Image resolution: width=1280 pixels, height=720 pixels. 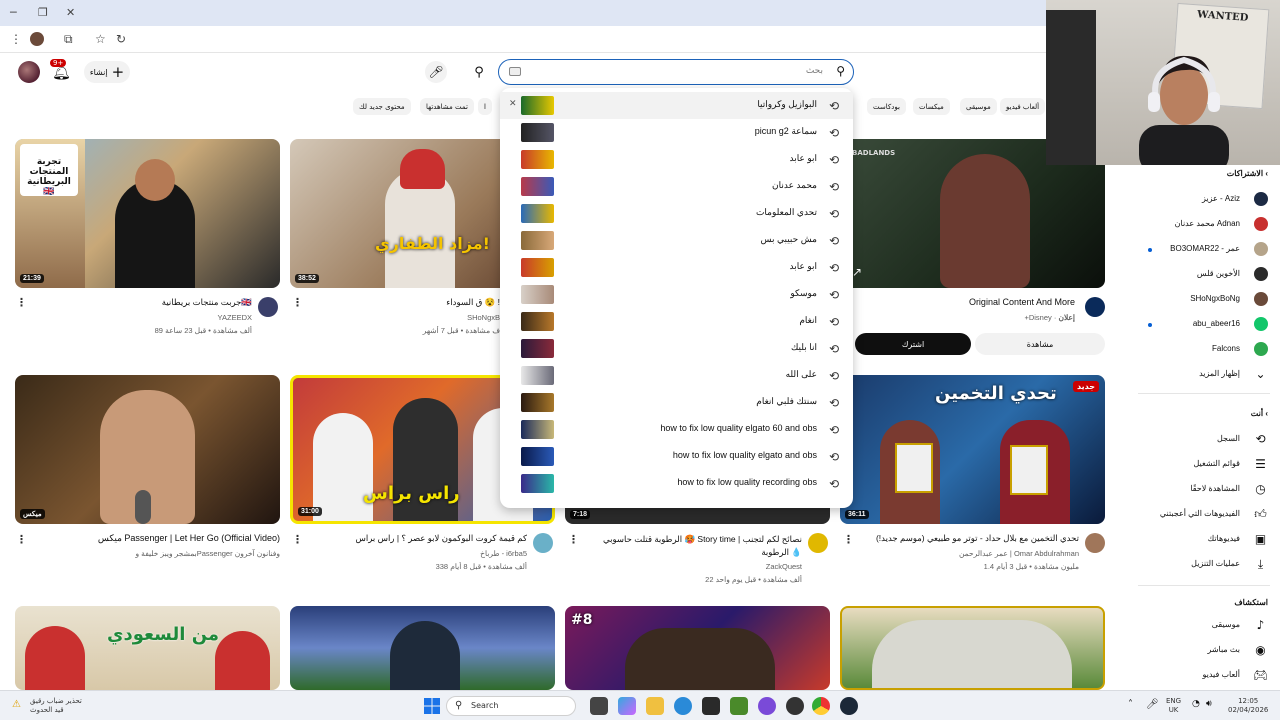 I want to click on chip-watched: تمت مشاهدتها, so click(x=447, y=106).